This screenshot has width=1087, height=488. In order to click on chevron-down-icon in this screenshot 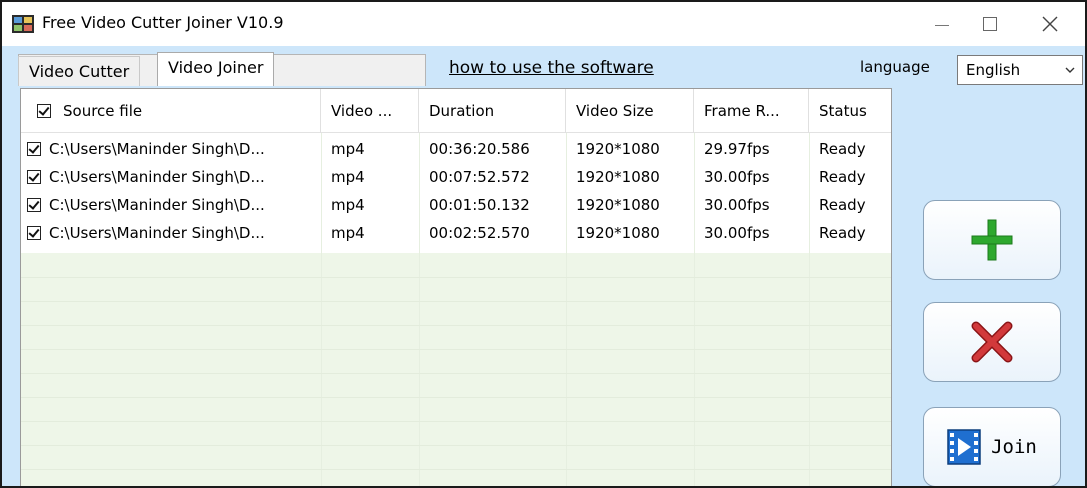, I will do `click(1070, 75)`.